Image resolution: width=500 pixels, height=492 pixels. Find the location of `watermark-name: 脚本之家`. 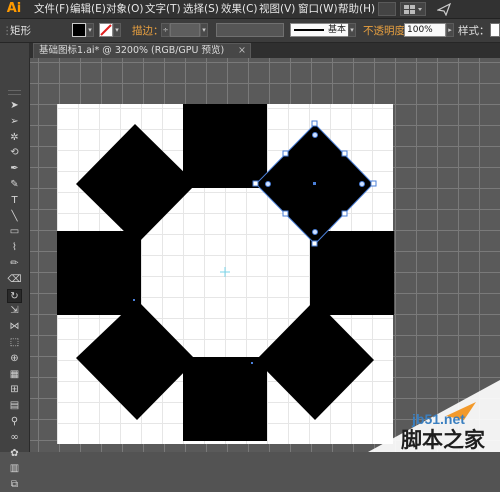

watermark-name: 脚本之家 is located at coordinates (443, 439).